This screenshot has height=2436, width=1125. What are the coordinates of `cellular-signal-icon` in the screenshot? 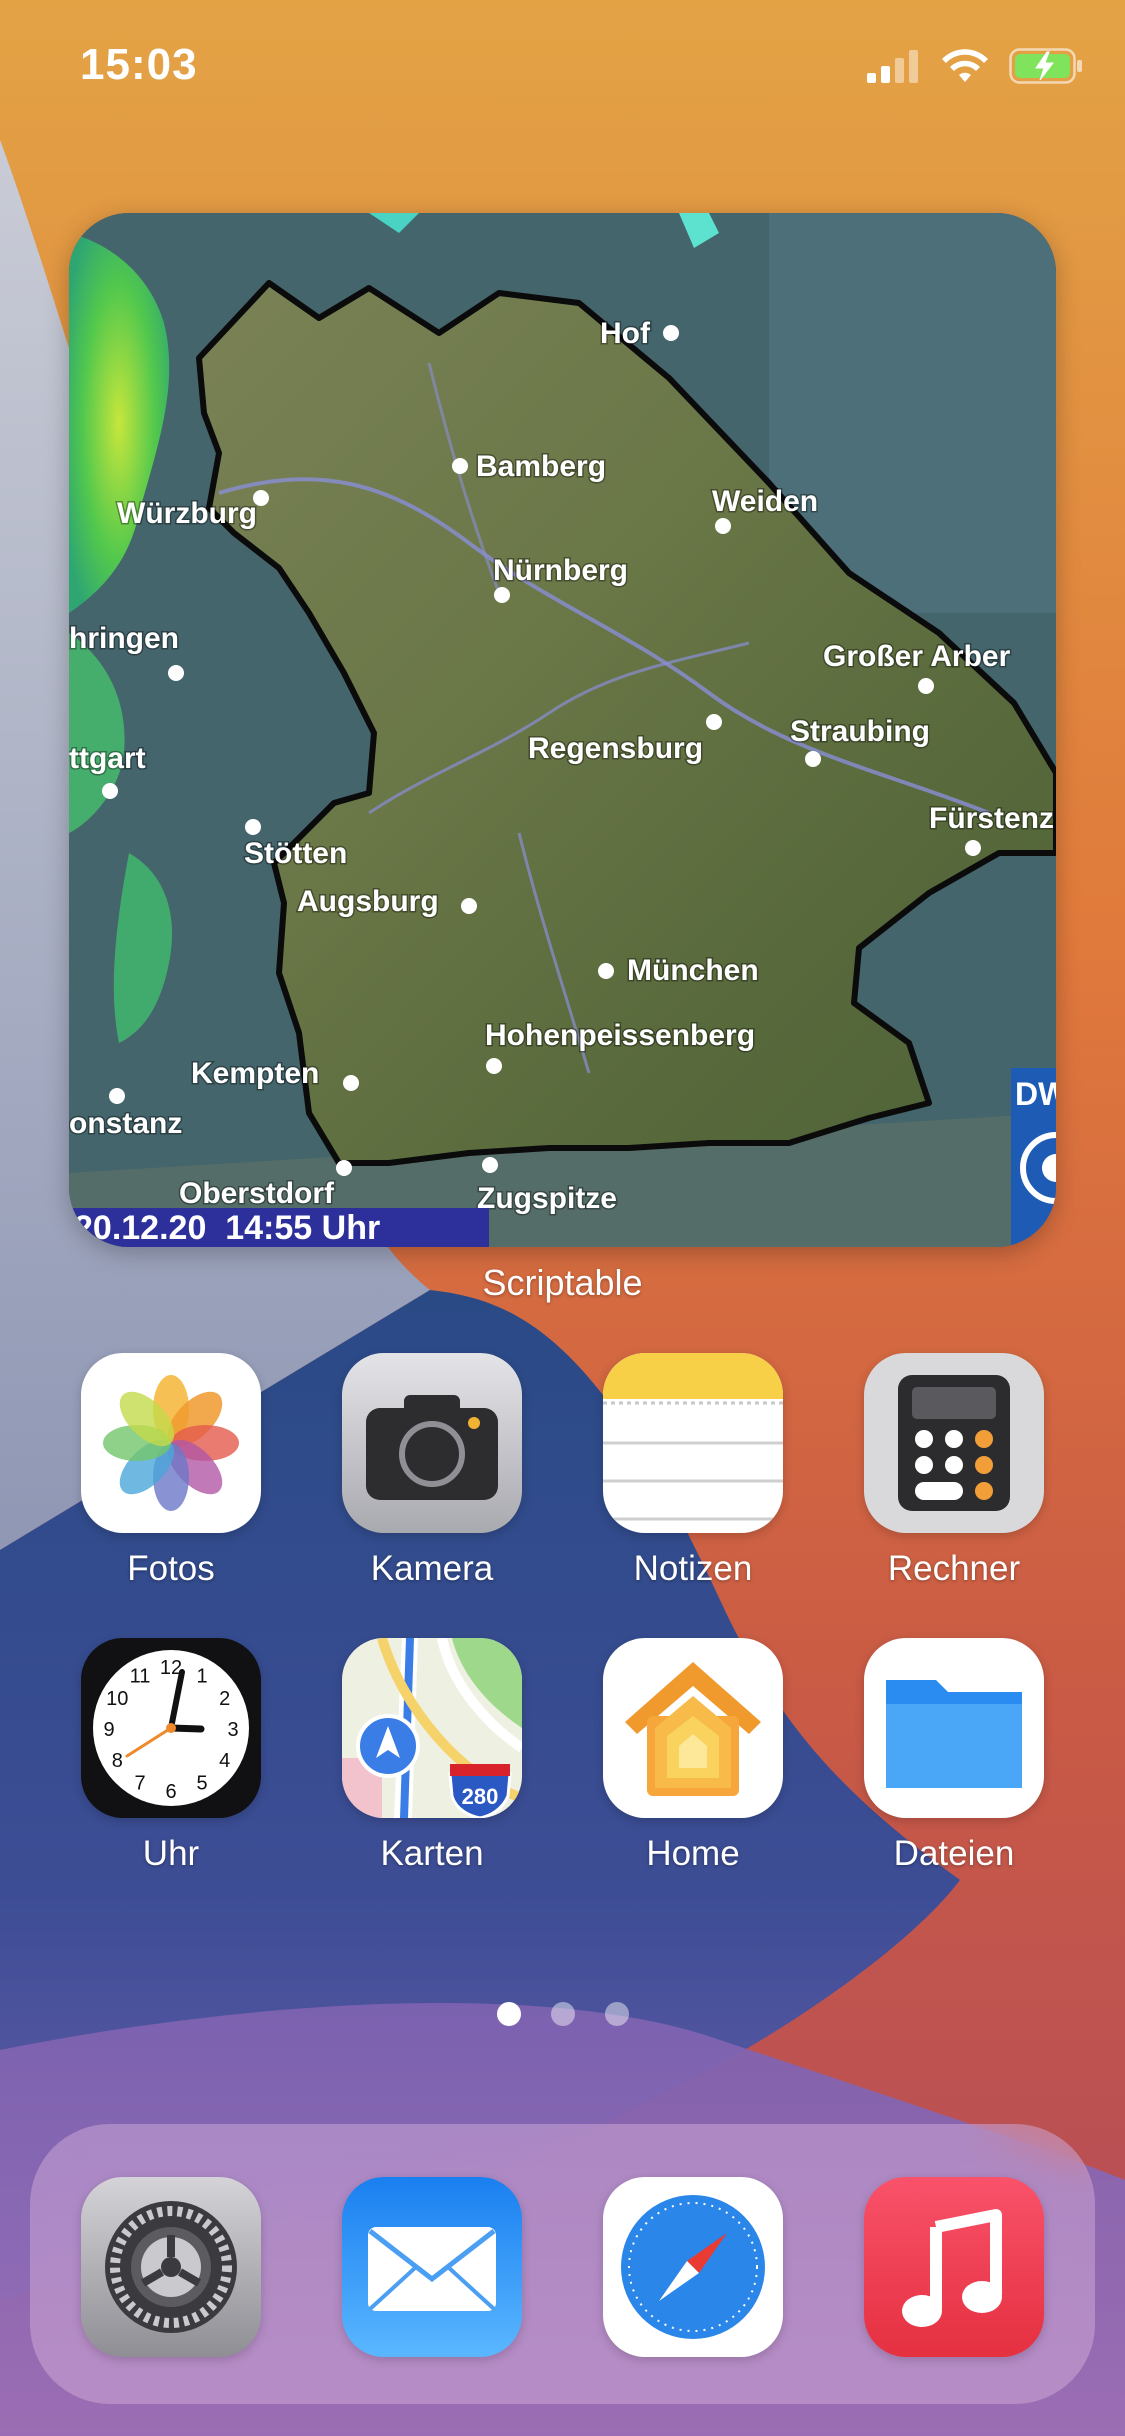 It's located at (892, 66).